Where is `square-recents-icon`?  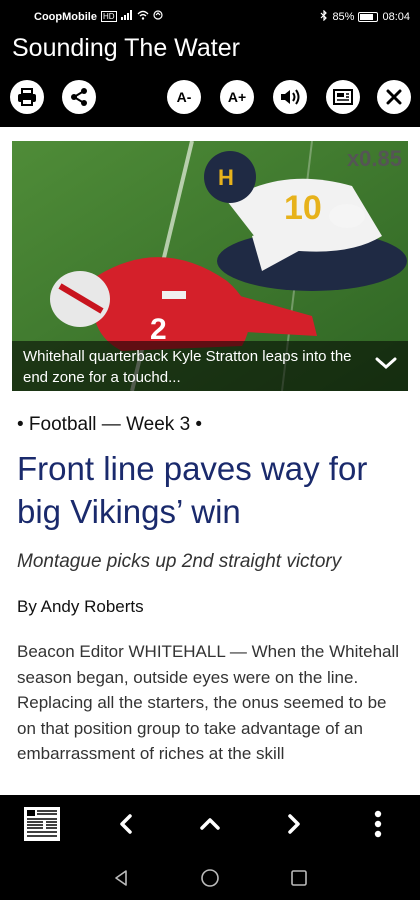 square-recents-icon is located at coordinates (299, 878).